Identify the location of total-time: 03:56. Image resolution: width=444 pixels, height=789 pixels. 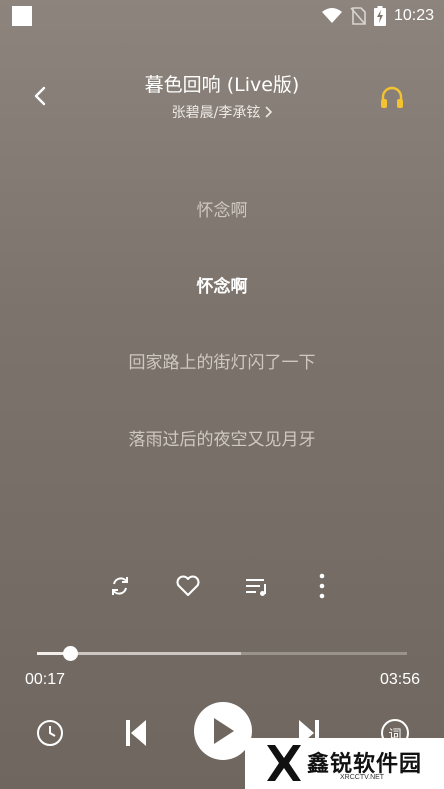
(399, 679).